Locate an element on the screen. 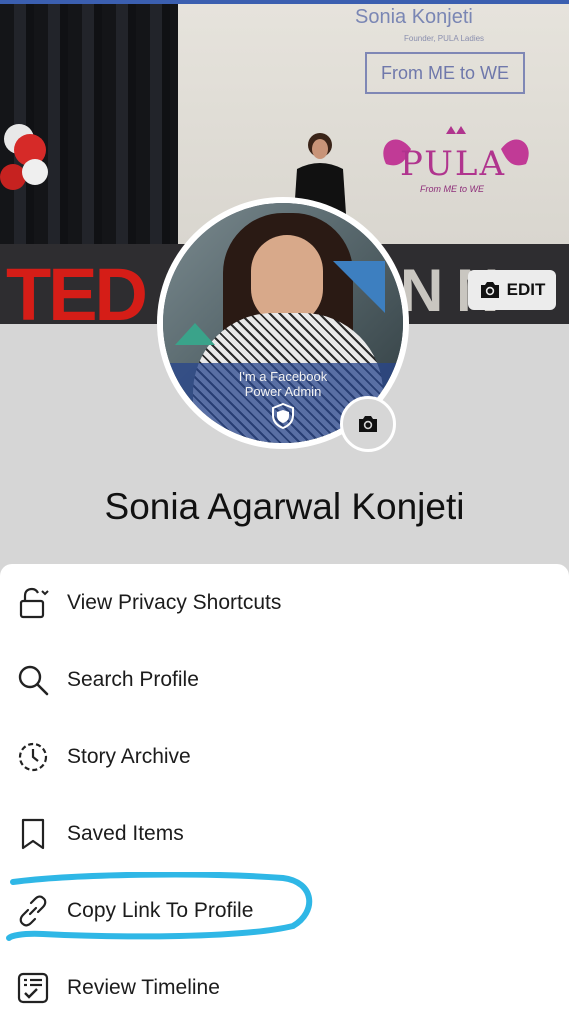 The height and width of the screenshot is (1024, 569). edit-cover-button: EDIT is located at coordinates (512, 290).